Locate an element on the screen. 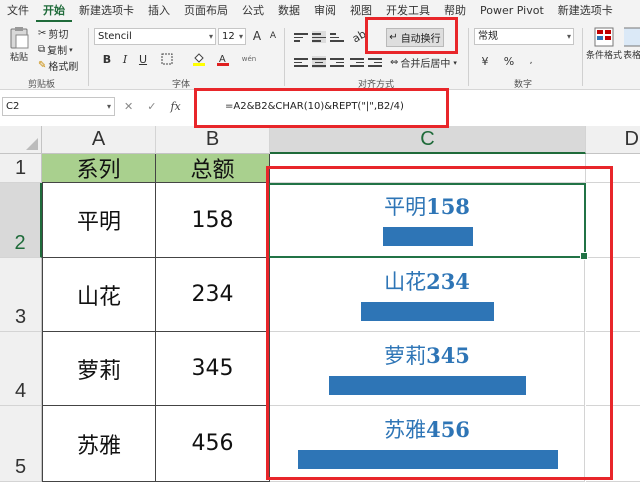 The image size is (640, 482). font-size-select: 12 ▾ is located at coordinates (232, 36).